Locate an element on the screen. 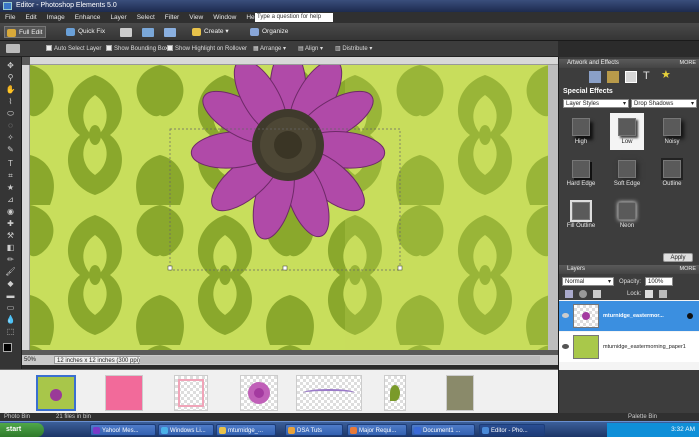 The width and height of the screenshot is (699, 437). move-tool-icon: ✥ is located at coordinates (10, 65).